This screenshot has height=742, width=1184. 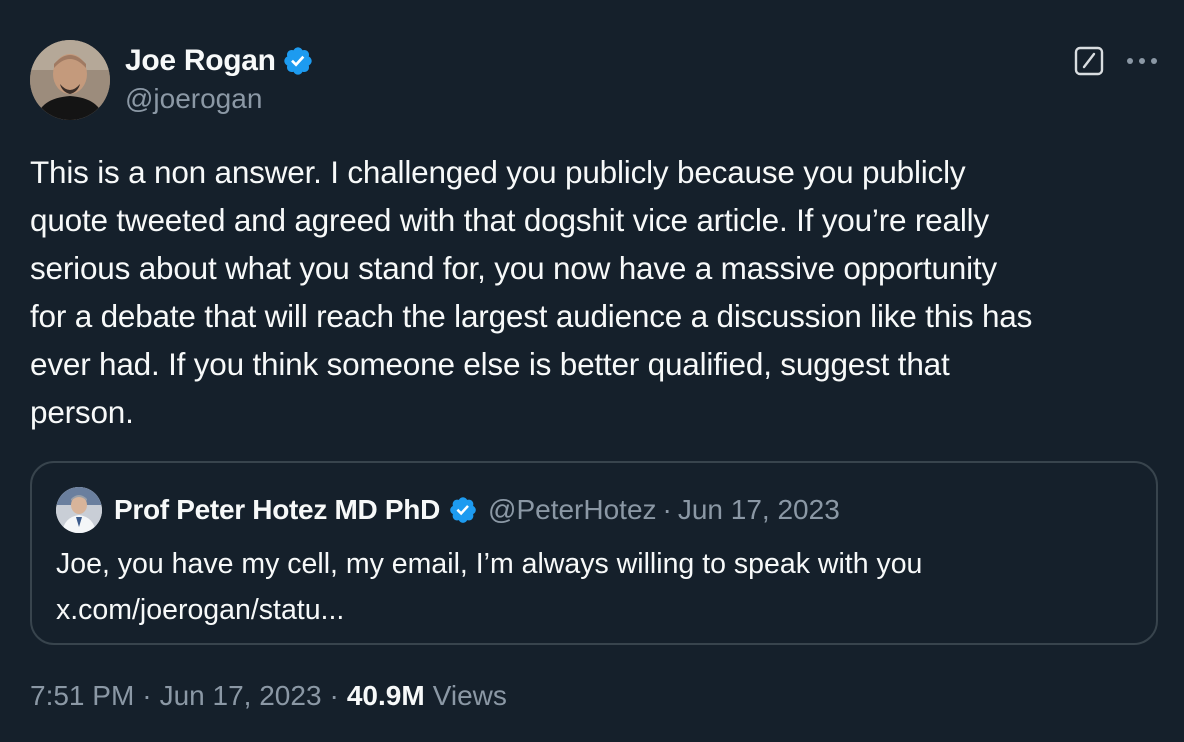 I want to click on more-options-button, so click(x=1142, y=61).